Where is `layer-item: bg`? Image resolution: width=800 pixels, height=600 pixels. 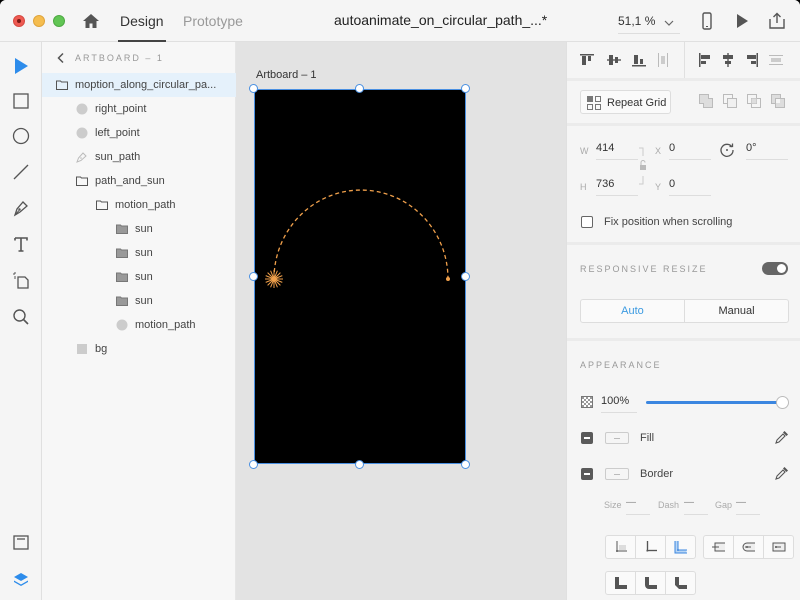 layer-item: bg is located at coordinates (139, 349).